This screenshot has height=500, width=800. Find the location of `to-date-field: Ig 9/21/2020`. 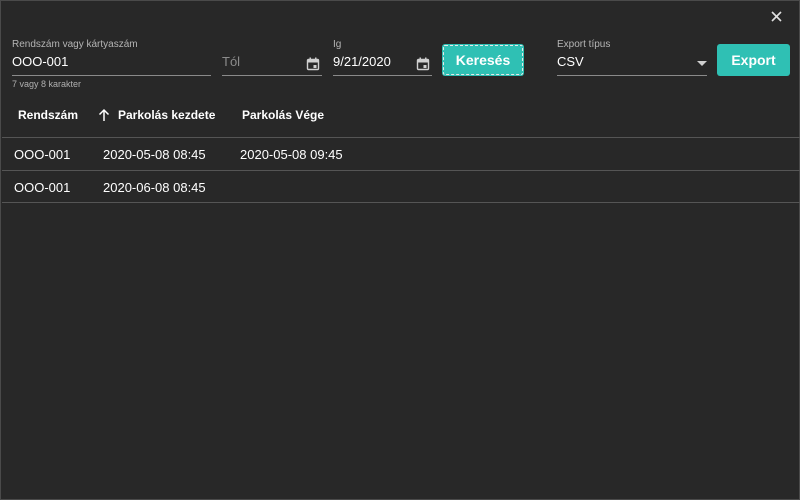

to-date-field: Ig 9/21/2020 is located at coordinates (382, 59).